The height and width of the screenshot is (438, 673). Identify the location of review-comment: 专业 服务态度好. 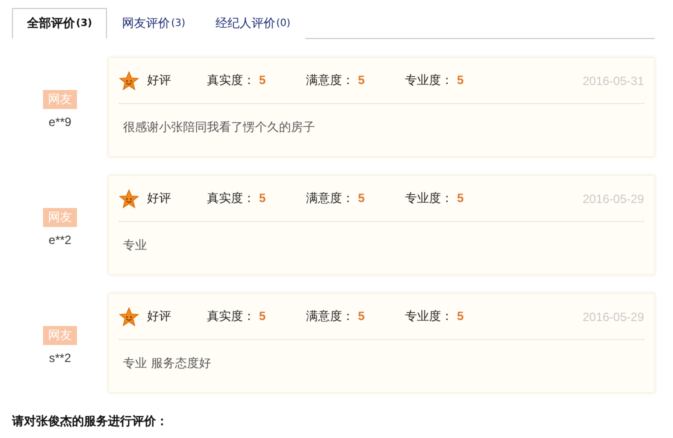
(167, 363).